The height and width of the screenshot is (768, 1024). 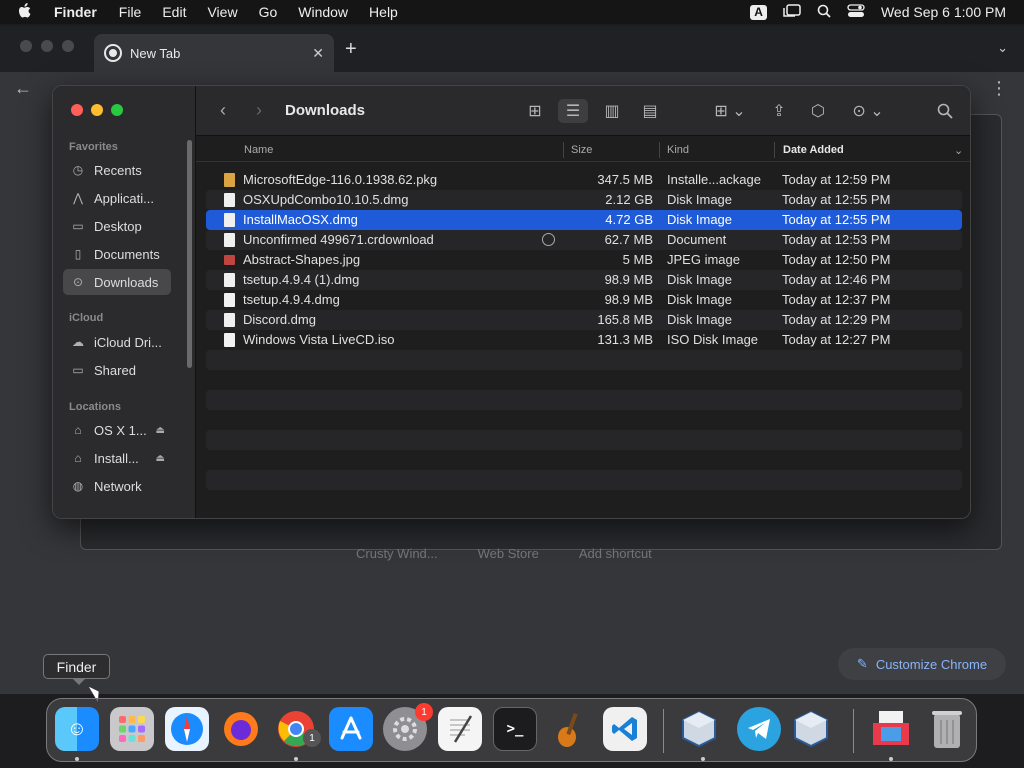 I want to click on icon-view-icon: ⊞, so click(x=535, y=111).